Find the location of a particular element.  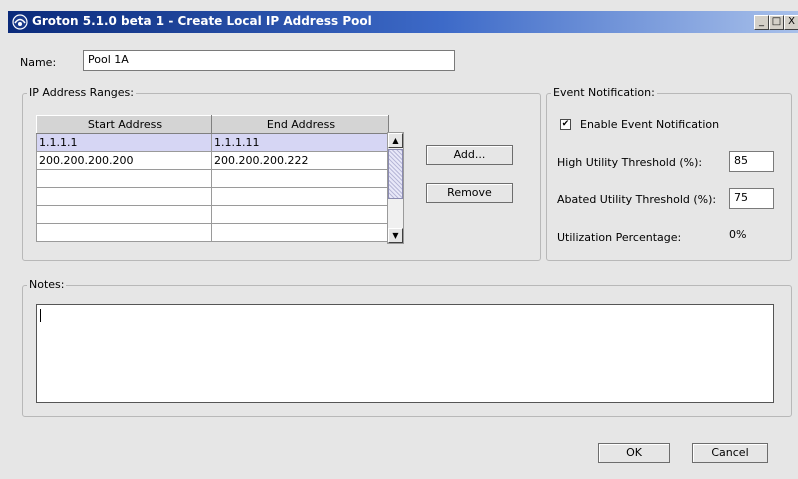

notes-legend: Notes: is located at coordinates (47, 284).